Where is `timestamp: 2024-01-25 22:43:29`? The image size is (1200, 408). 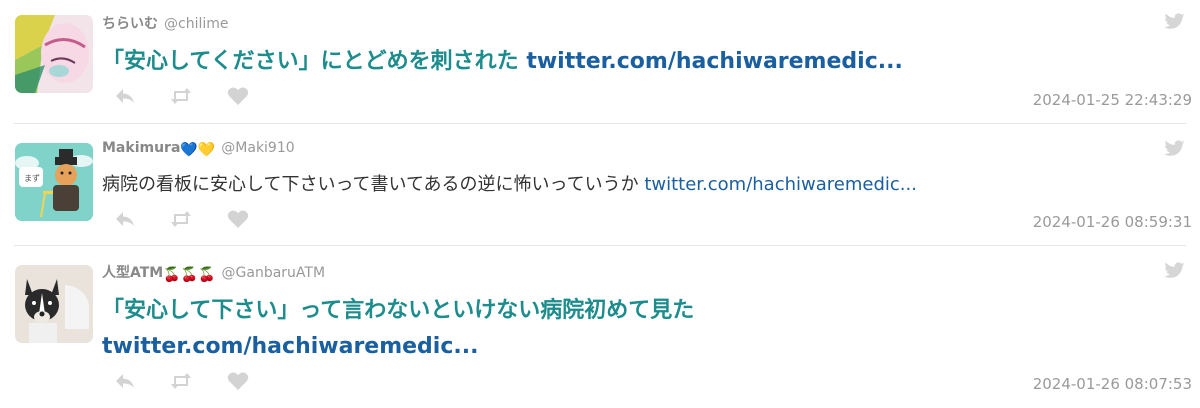
timestamp: 2024-01-25 22:43:29 is located at coordinates (1112, 100).